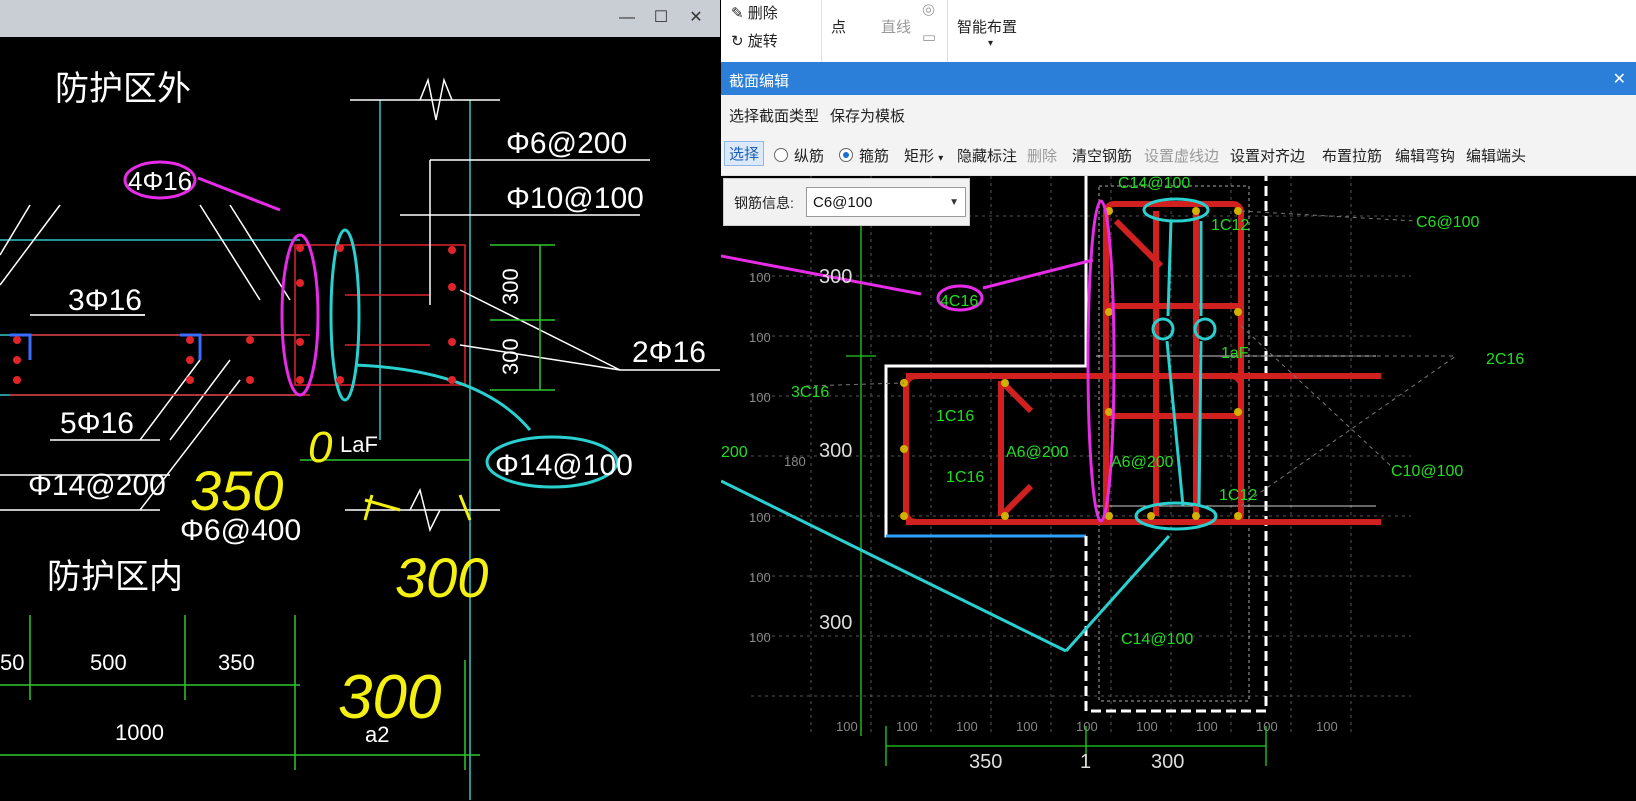  I want to click on clear-rebar-button: 清空钢筋, so click(1102, 155).